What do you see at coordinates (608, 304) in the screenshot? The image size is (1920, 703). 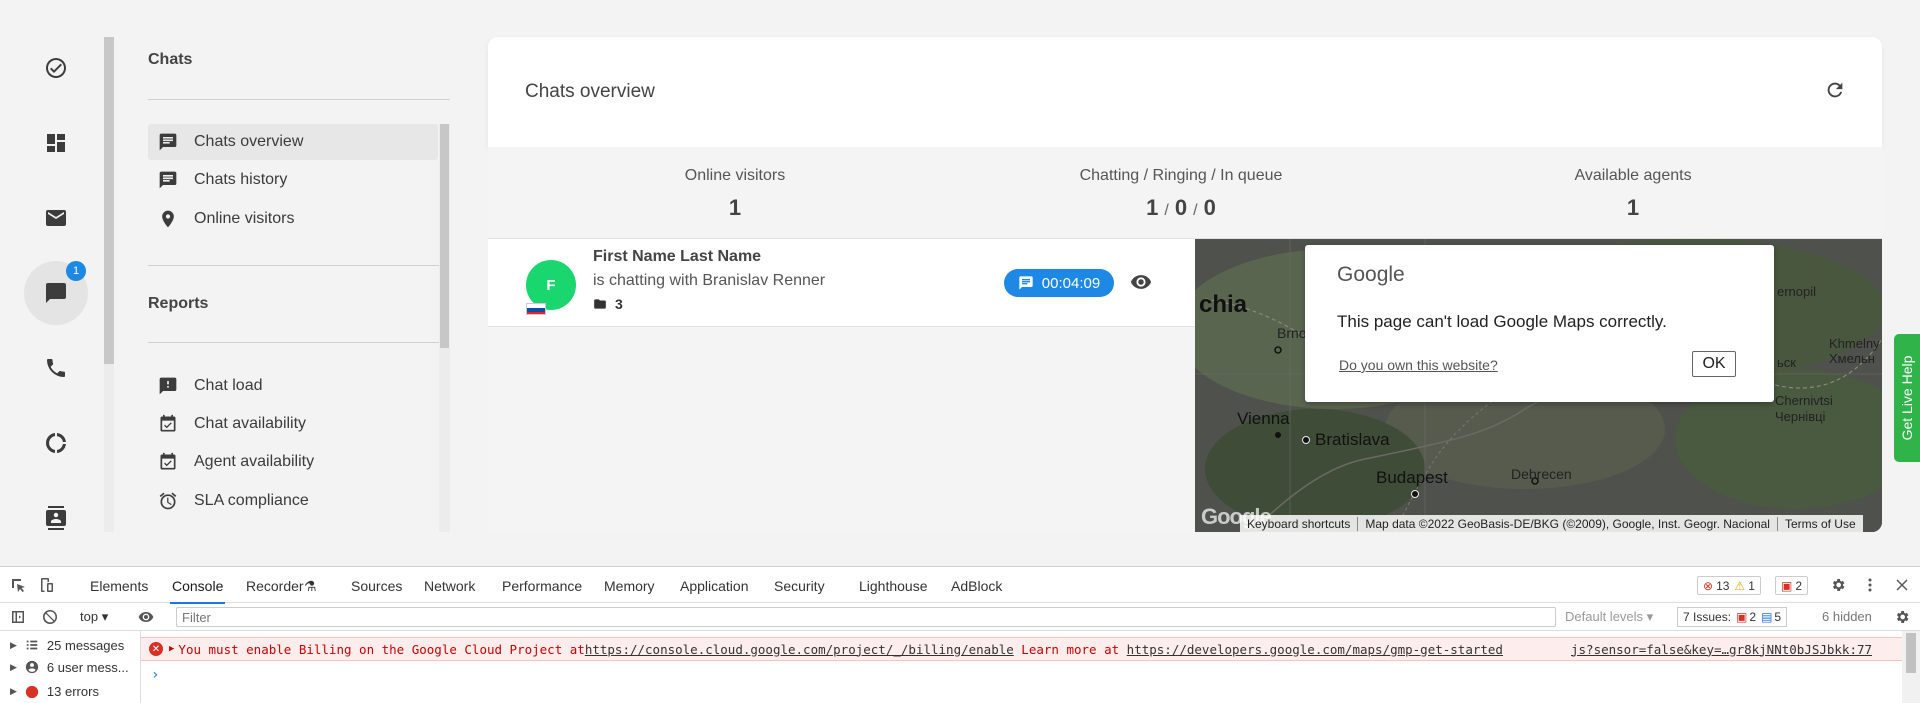 I see `folder-count: 3` at bounding box center [608, 304].